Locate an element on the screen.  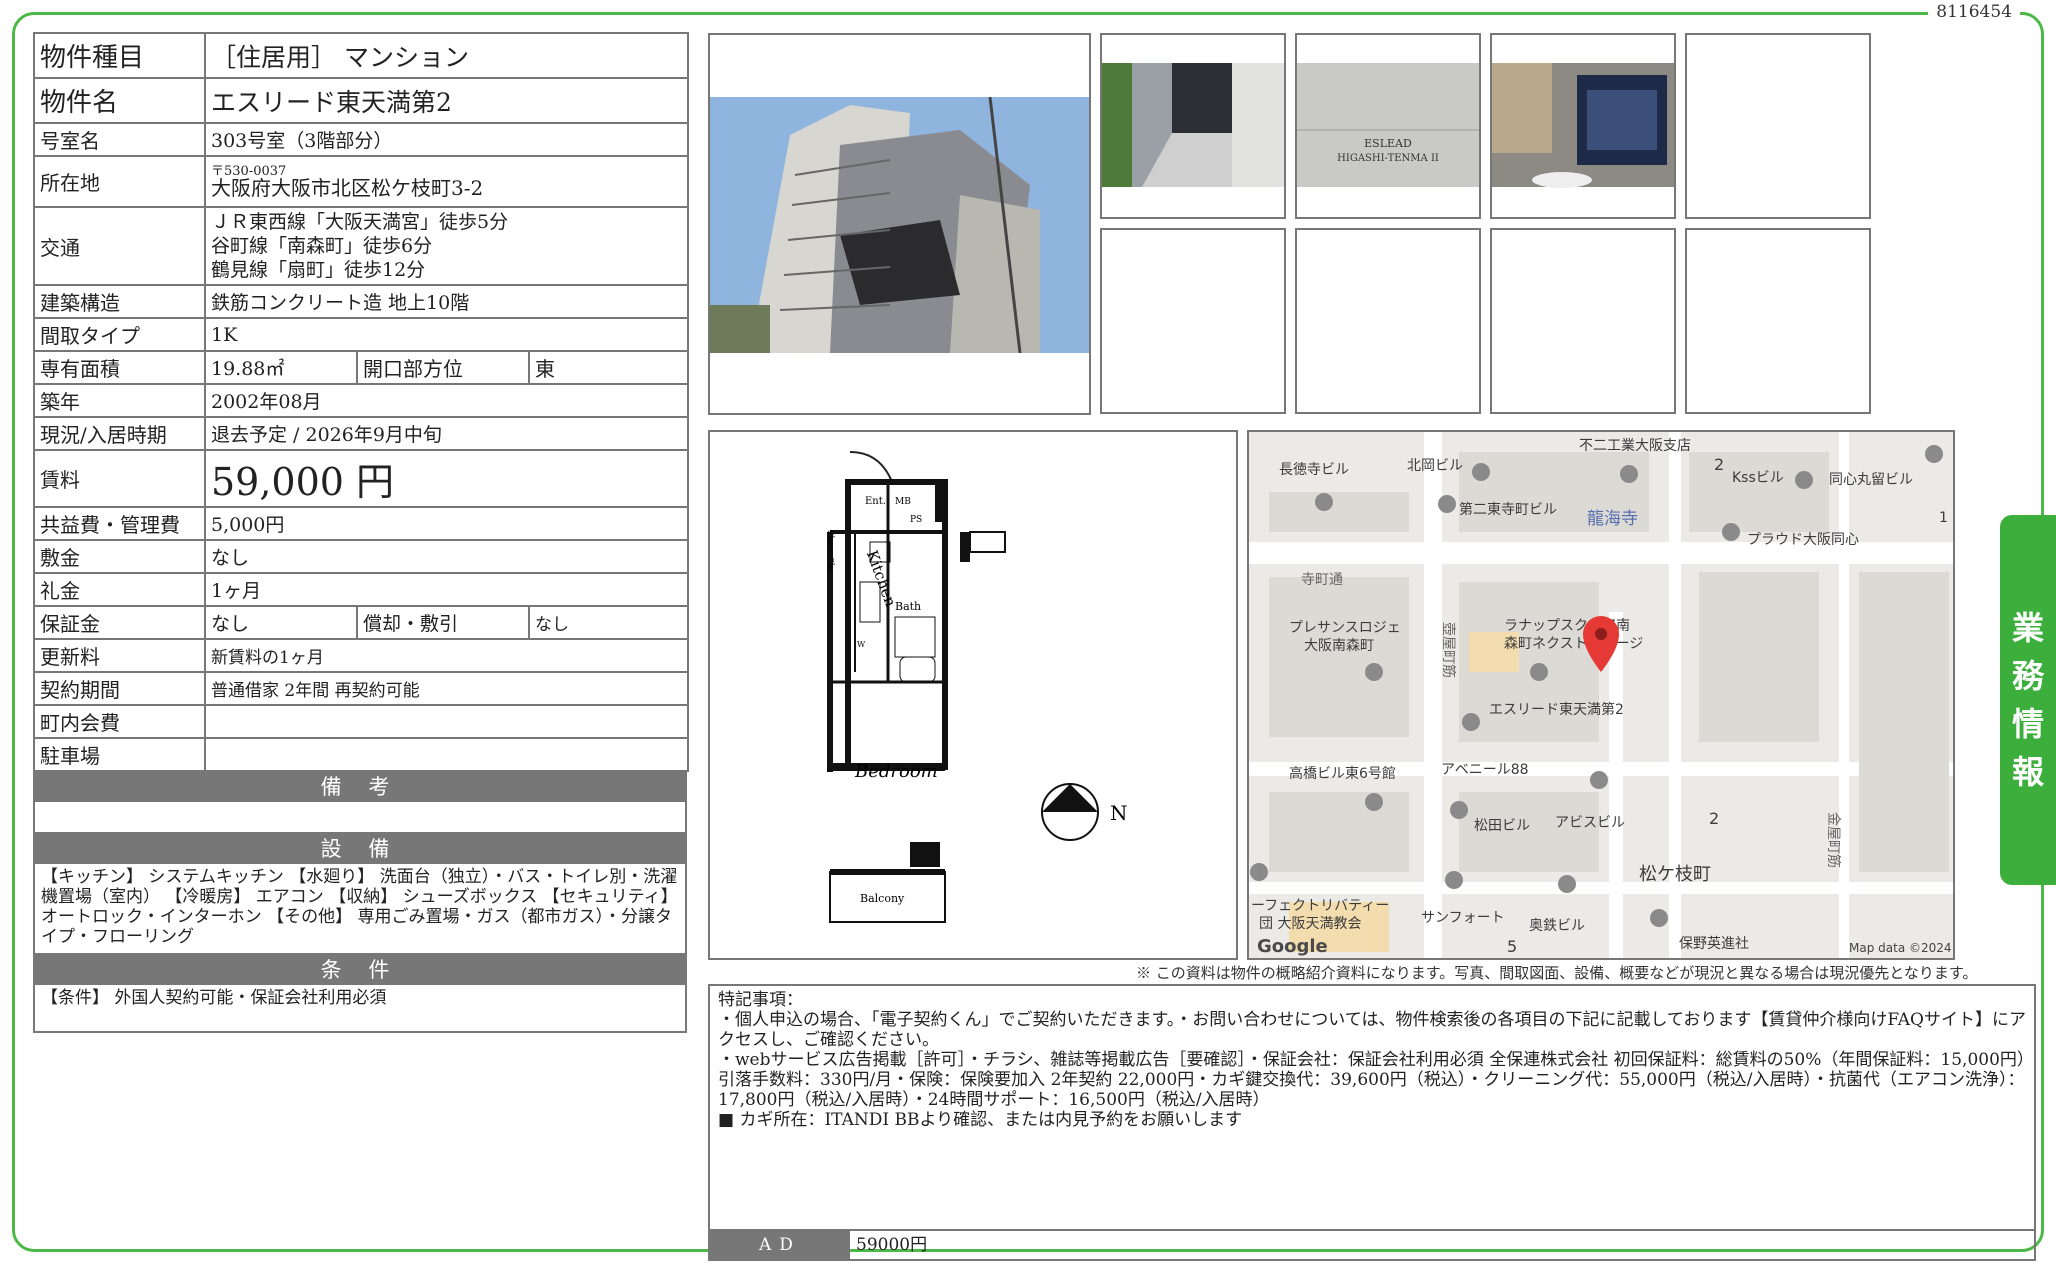
map-label: 5 is located at coordinates (1512, 946).